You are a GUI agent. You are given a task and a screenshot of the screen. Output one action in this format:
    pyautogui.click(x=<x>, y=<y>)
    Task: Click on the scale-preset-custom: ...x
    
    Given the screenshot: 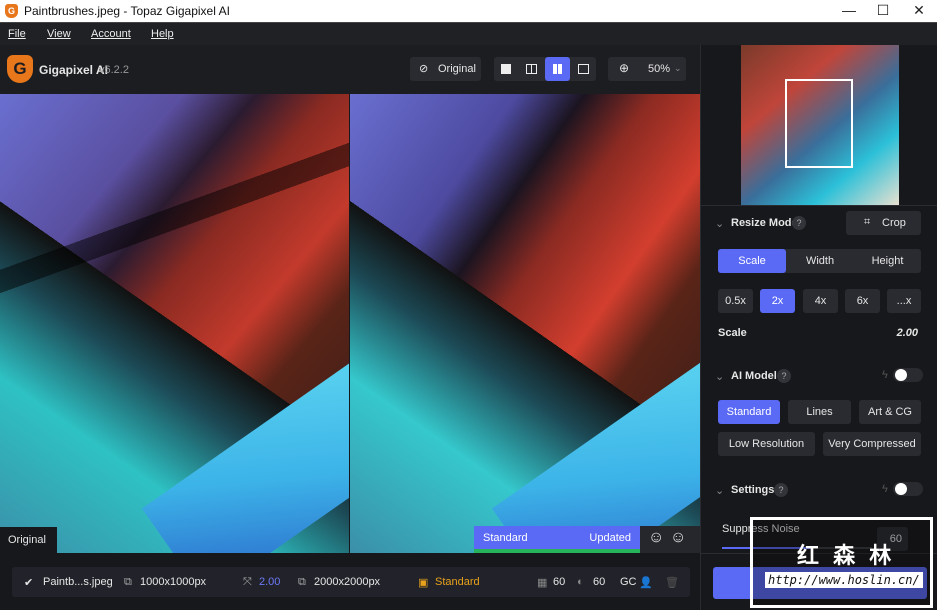 What is the action you would take?
    pyautogui.click(x=904, y=301)
    